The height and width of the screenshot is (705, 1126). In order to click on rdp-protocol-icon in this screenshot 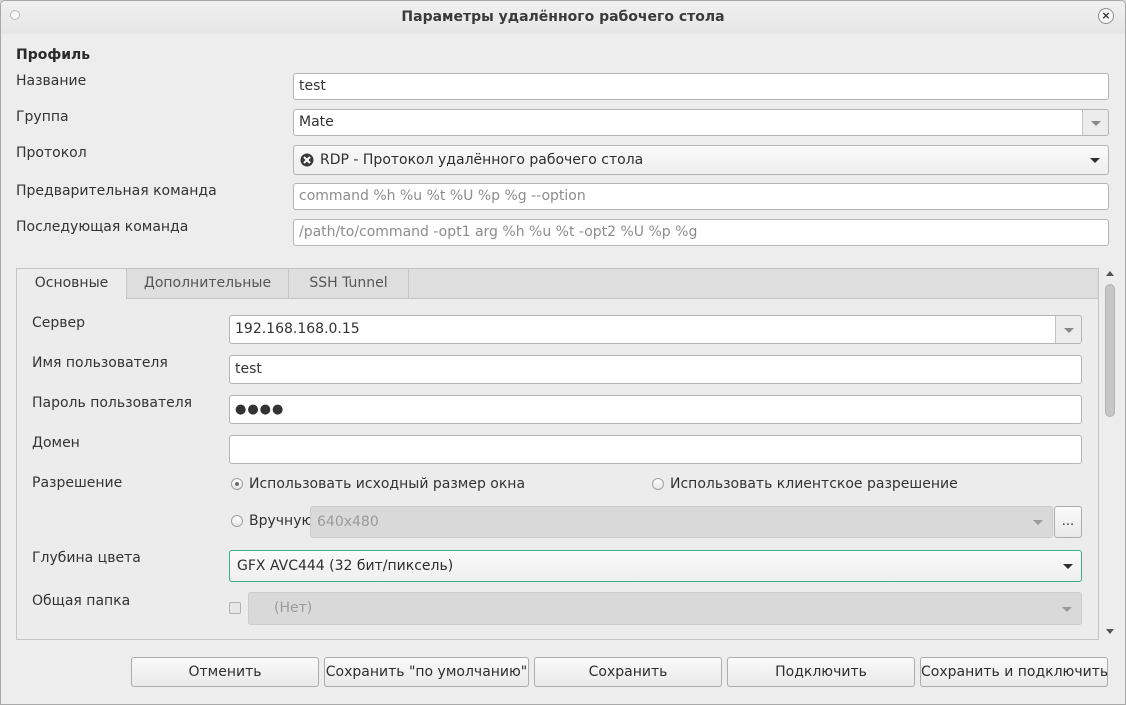, I will do `click(307, 160)`.